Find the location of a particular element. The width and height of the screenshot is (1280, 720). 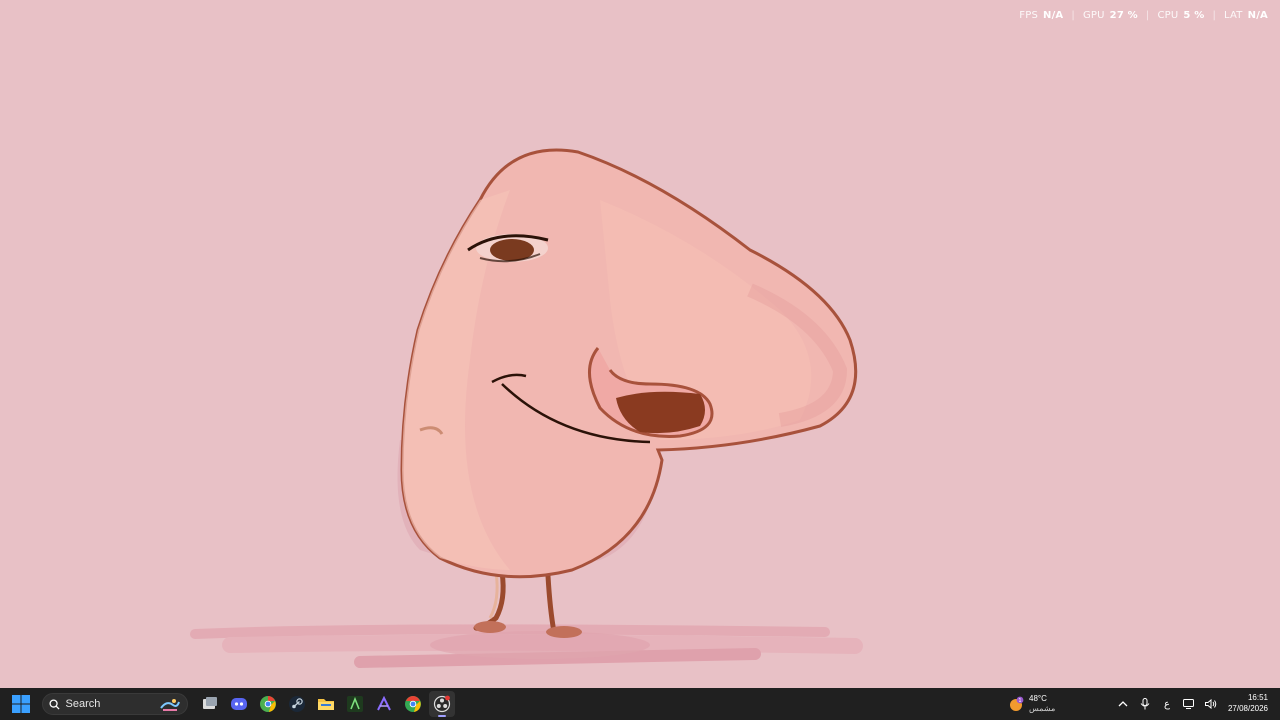

windows-logo-icon is located at coordinates (21, 704).